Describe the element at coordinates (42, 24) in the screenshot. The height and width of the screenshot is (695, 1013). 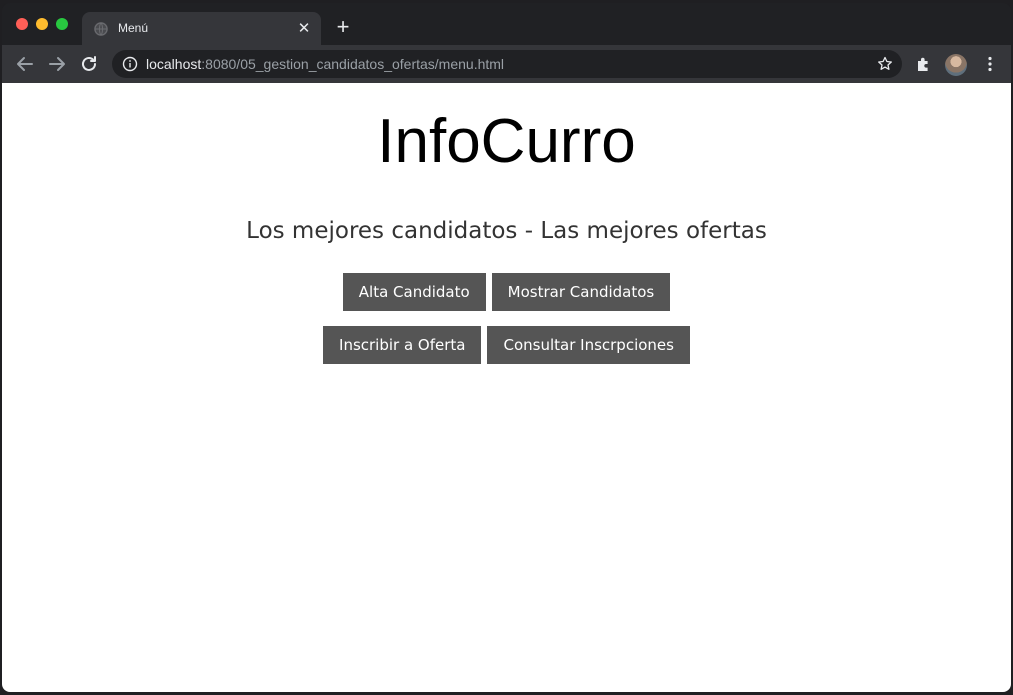
I see `minimize-window-button` at that location.